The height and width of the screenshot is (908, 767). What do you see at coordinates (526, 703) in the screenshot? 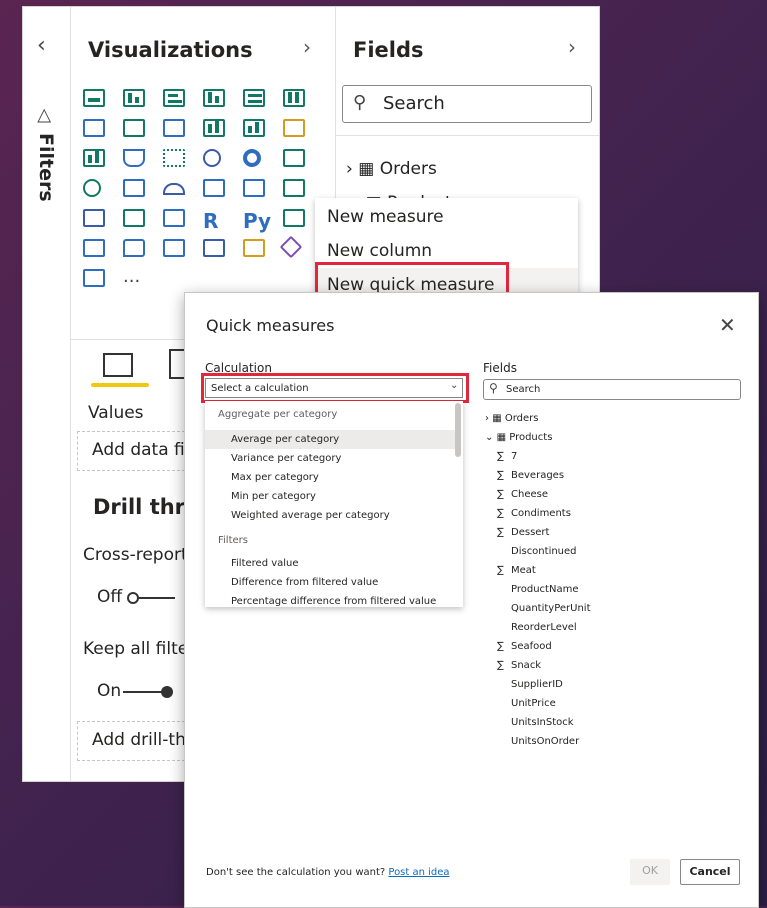
I see `tree-field-row: UnitPrice` at bounding box center [526, 703].